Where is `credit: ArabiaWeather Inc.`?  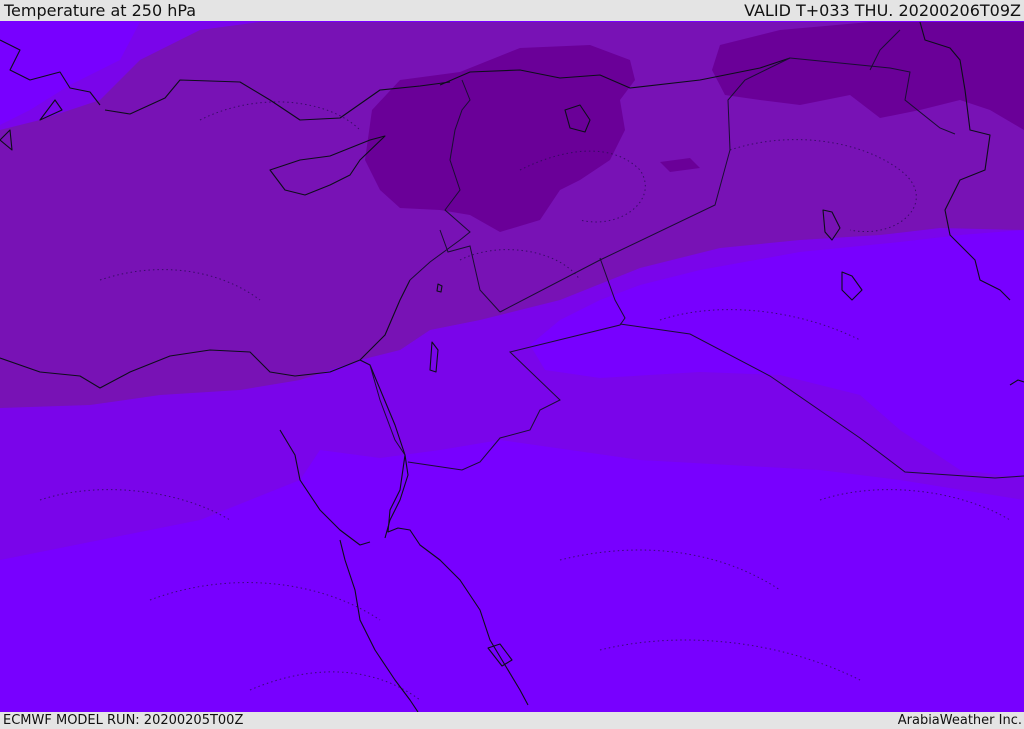
credit: ArabiaWeather Inc. is located at coordinates (959, 720).